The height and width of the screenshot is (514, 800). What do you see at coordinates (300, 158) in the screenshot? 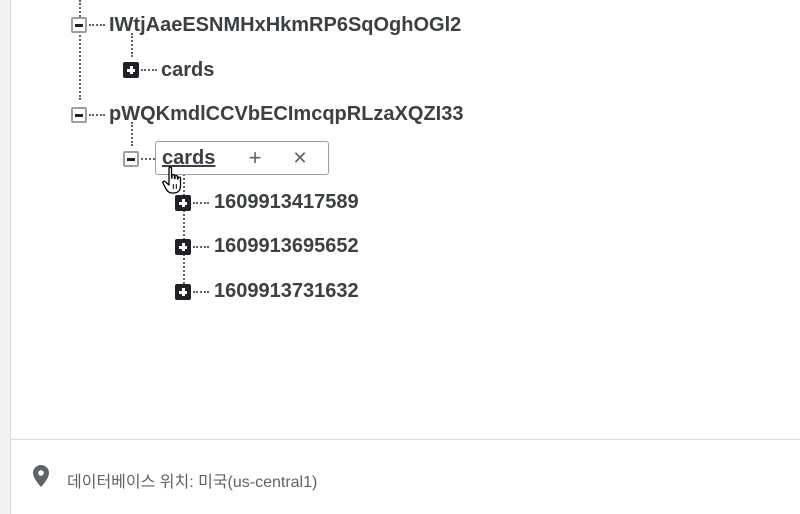
I see `delete-node-button: ✕` at bounding box center [300, 158].